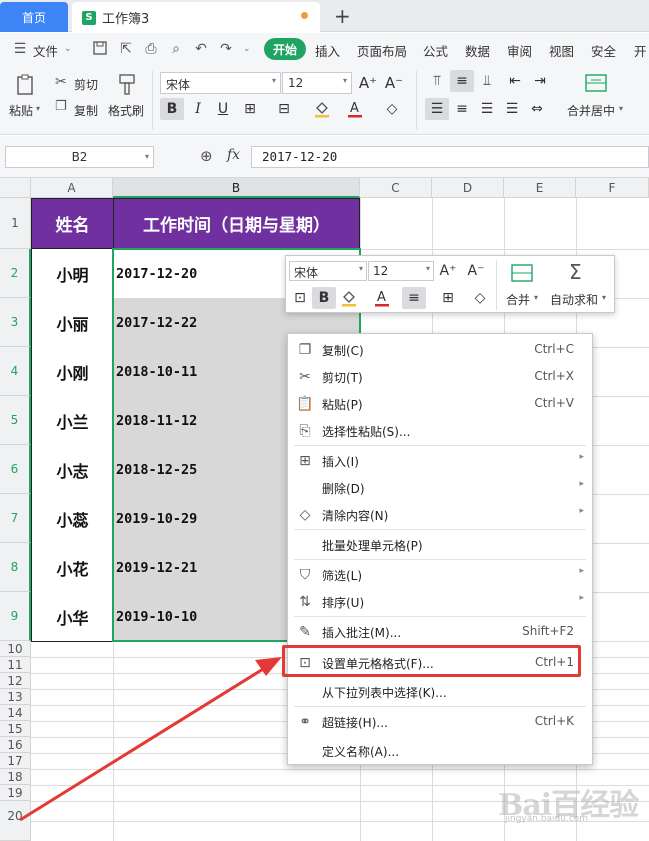 The height and width of the screenshot is (841, 649). What do you see at coordinates (547, 819) in the screenshot?
I see `watermark-url: jingyan.baidu.com` at bounding box center [547, 819].